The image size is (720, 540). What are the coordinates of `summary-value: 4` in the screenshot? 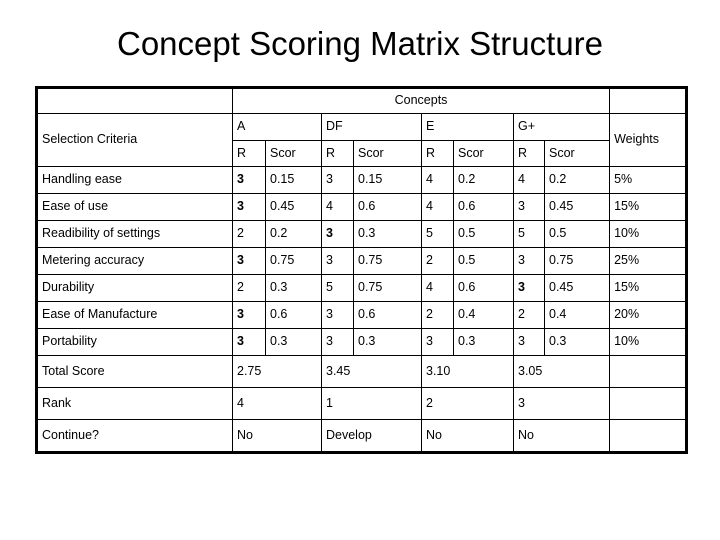 It's located at (277, 403).